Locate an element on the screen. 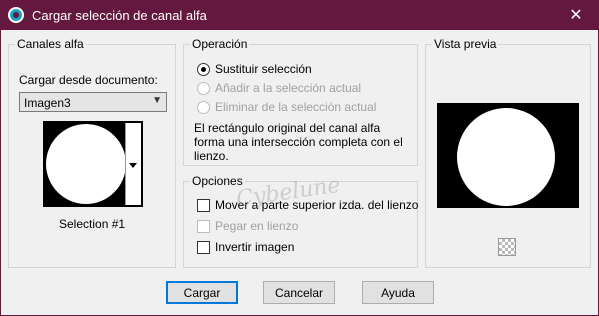  chevron-down-icon: ▼ is located at coordinates (157, 100).